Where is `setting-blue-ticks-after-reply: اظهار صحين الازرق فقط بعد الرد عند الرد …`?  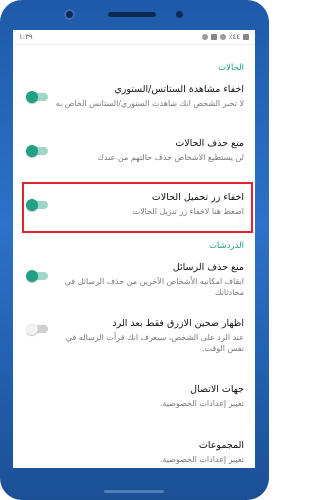 setting-blue-ticks-after-reply: اظهار صحين الازرق فقط بعد الرد عند الرد … is located at coordinates (128, 339).